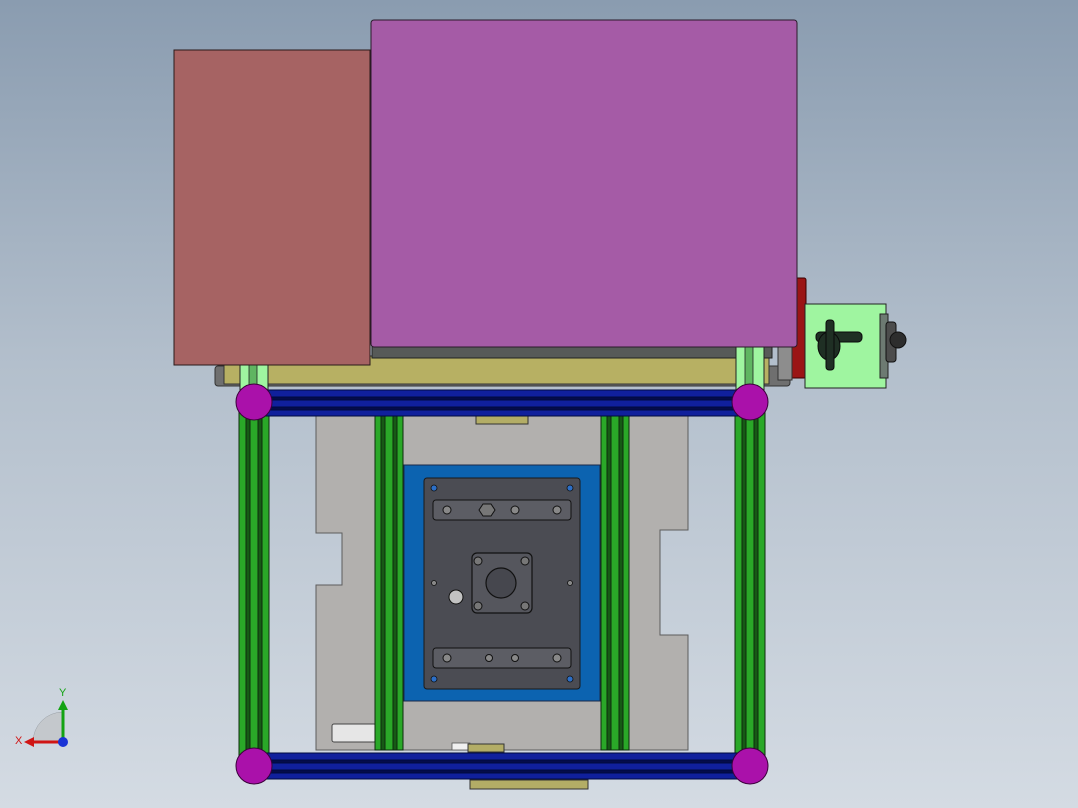 This screenshot has width=1078, height=808. What do you see at coordinates (487, 510) in the screenshot?
I see `hex-nut` at bounding box center [487, 510].